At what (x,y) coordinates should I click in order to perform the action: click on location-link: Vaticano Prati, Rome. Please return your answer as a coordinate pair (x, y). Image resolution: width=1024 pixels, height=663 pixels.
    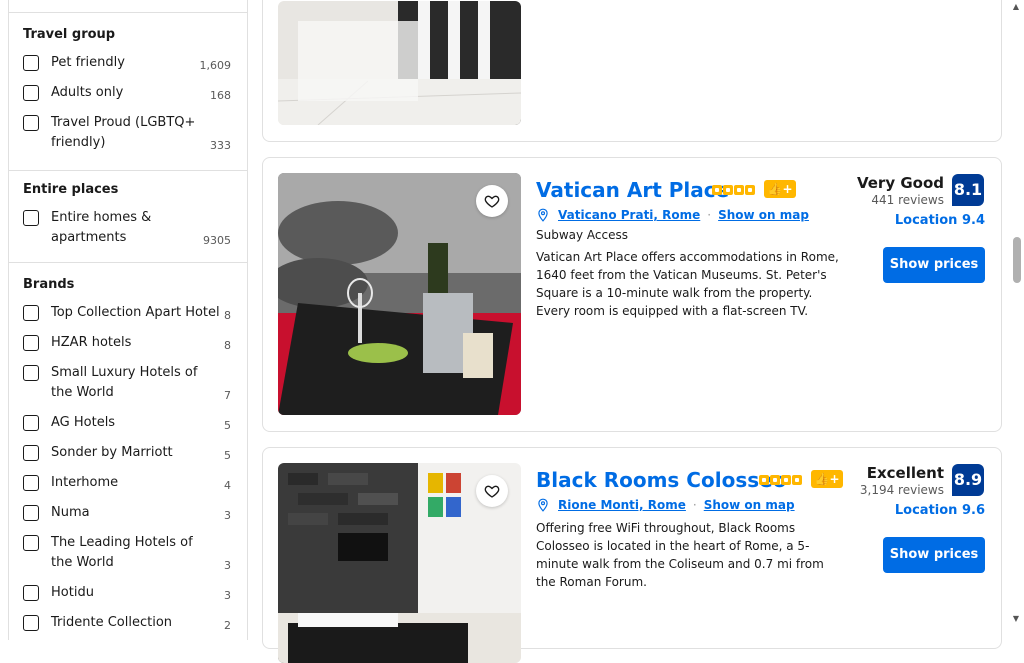
    Looking at the image, I should click on (629, 215).